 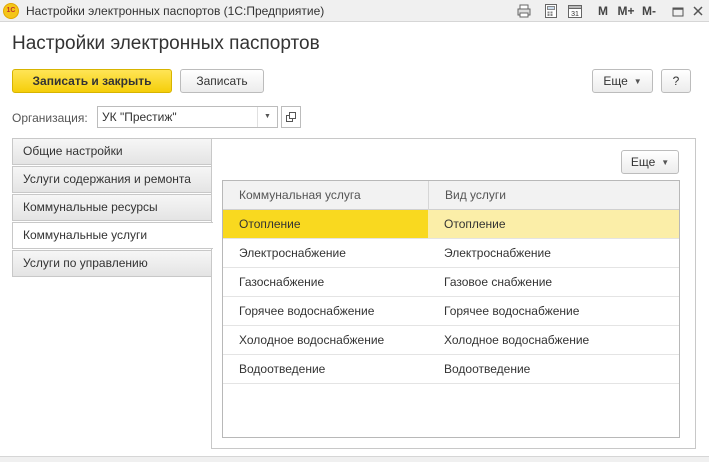 What do you see at coordinates (678, 11) in the screenshot?
I see `minimize-icon` at bounding box center [678, 11].